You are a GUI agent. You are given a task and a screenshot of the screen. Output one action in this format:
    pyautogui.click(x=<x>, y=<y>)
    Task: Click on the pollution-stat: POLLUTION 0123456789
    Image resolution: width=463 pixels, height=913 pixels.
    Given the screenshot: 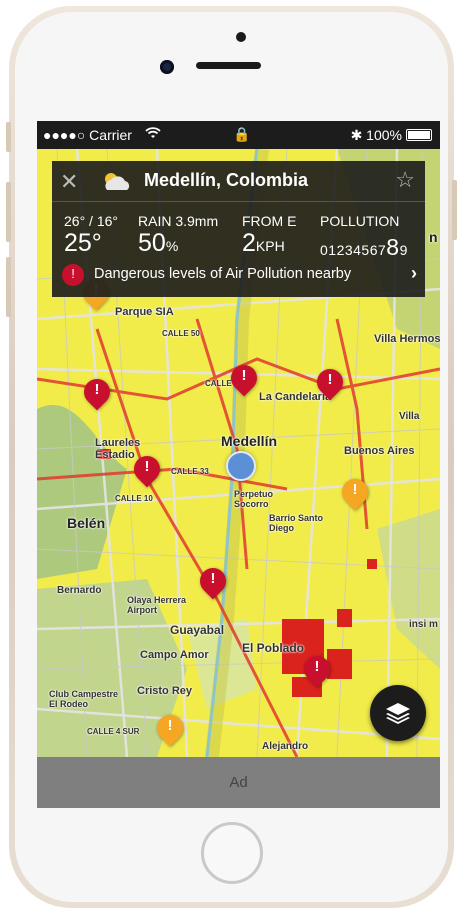 What is the action you would take?
    pyautogui.click(x=364, y=237)
    